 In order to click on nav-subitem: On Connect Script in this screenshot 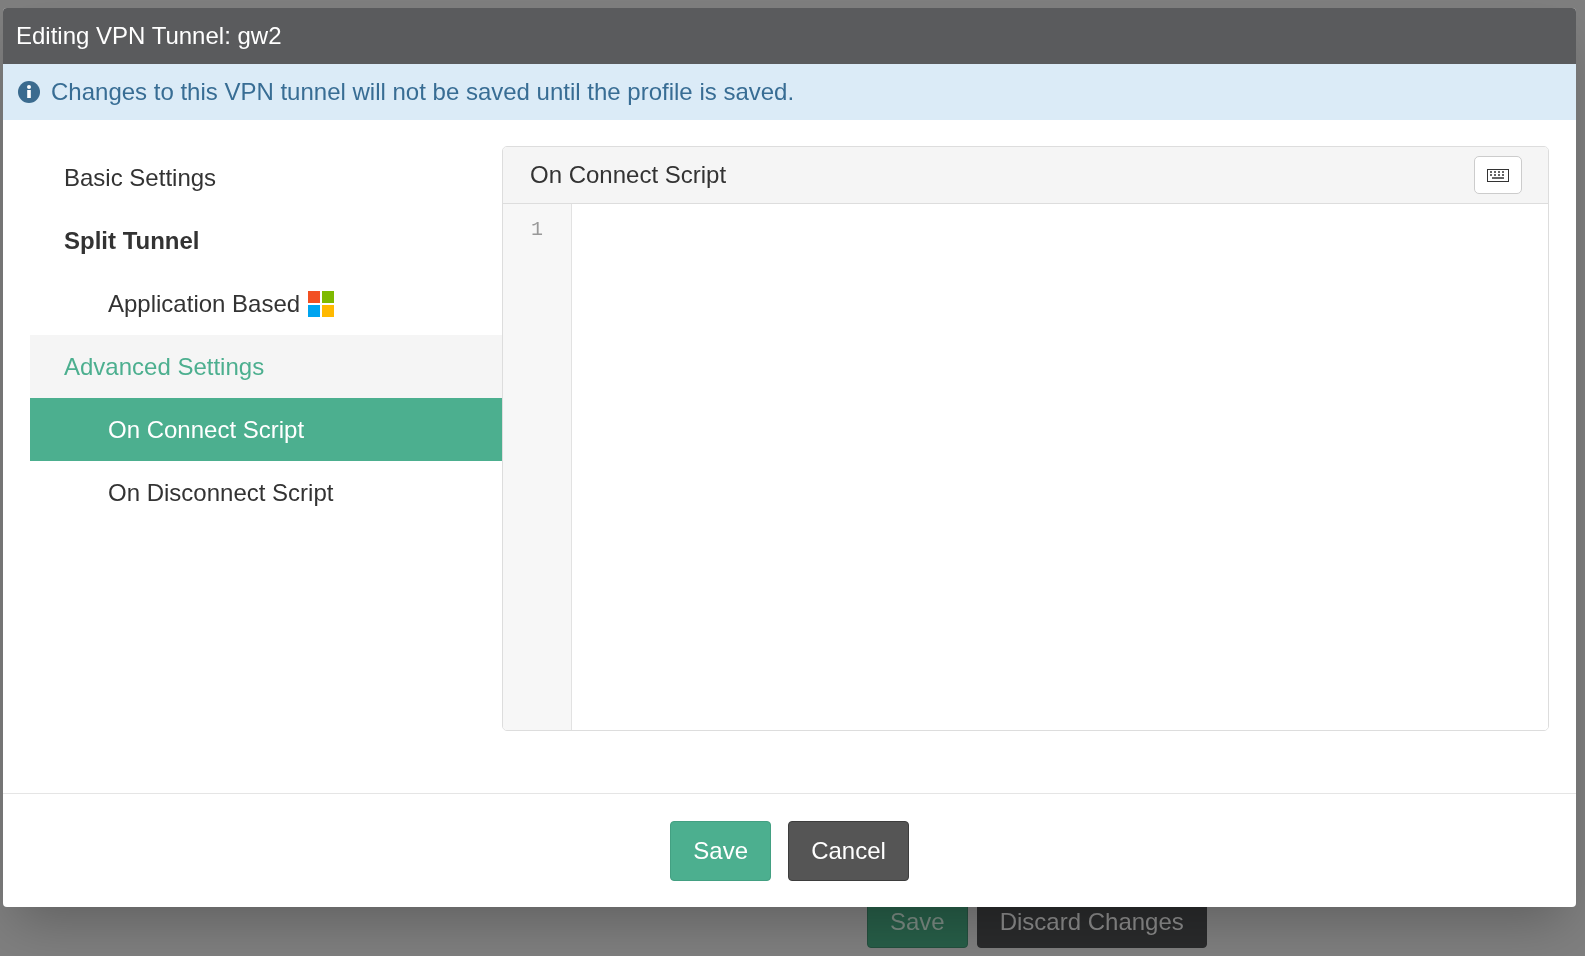, I will do `click(266, 429)`.